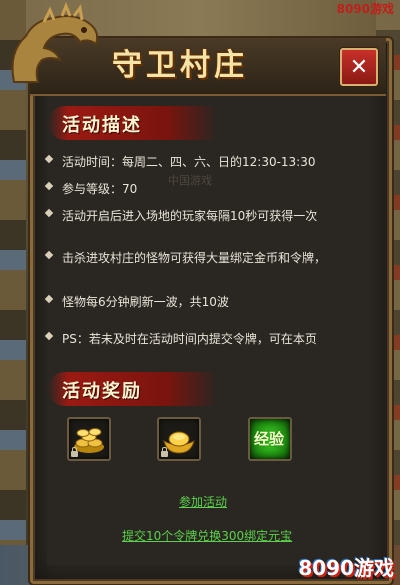  I want to click on description-header: 活动描述, so click(133, 123).